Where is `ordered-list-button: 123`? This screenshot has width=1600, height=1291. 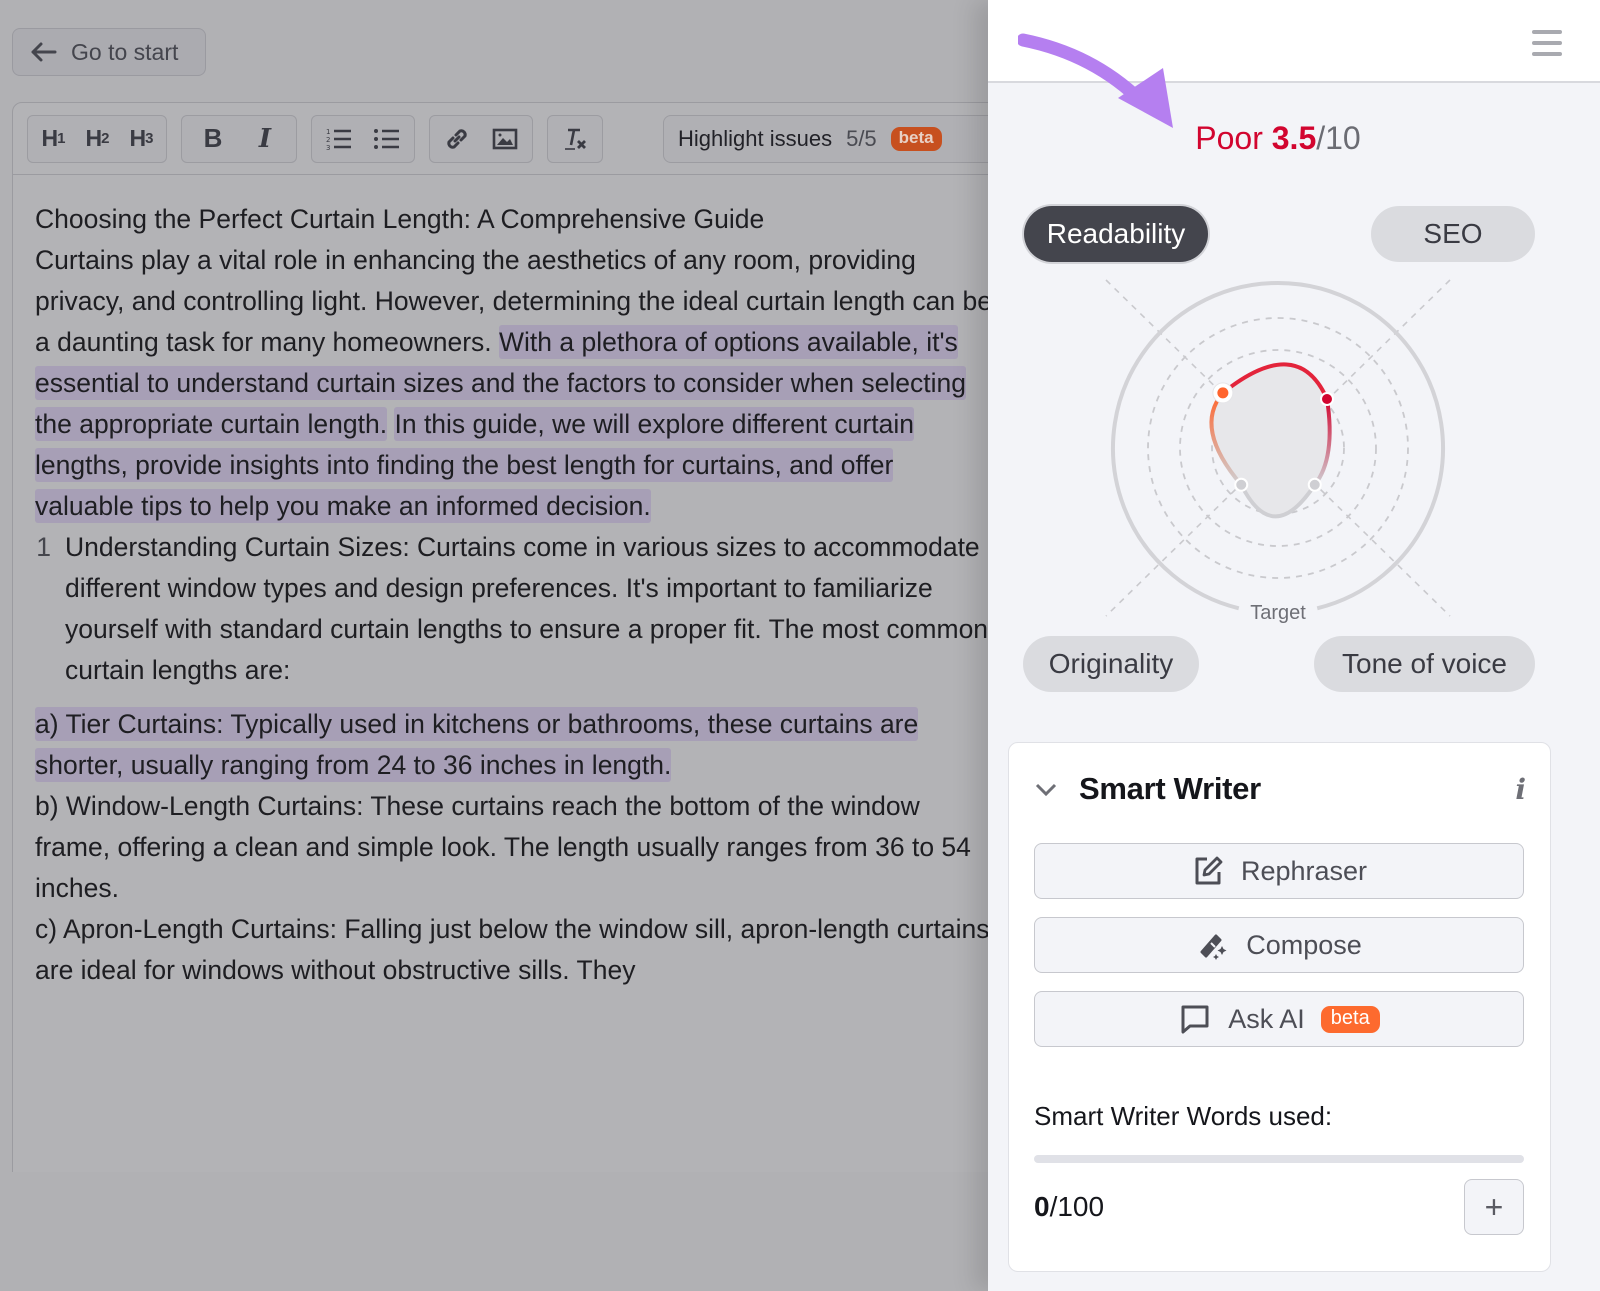 ordered-list-button: 123 is located at coordinates (339, 139).